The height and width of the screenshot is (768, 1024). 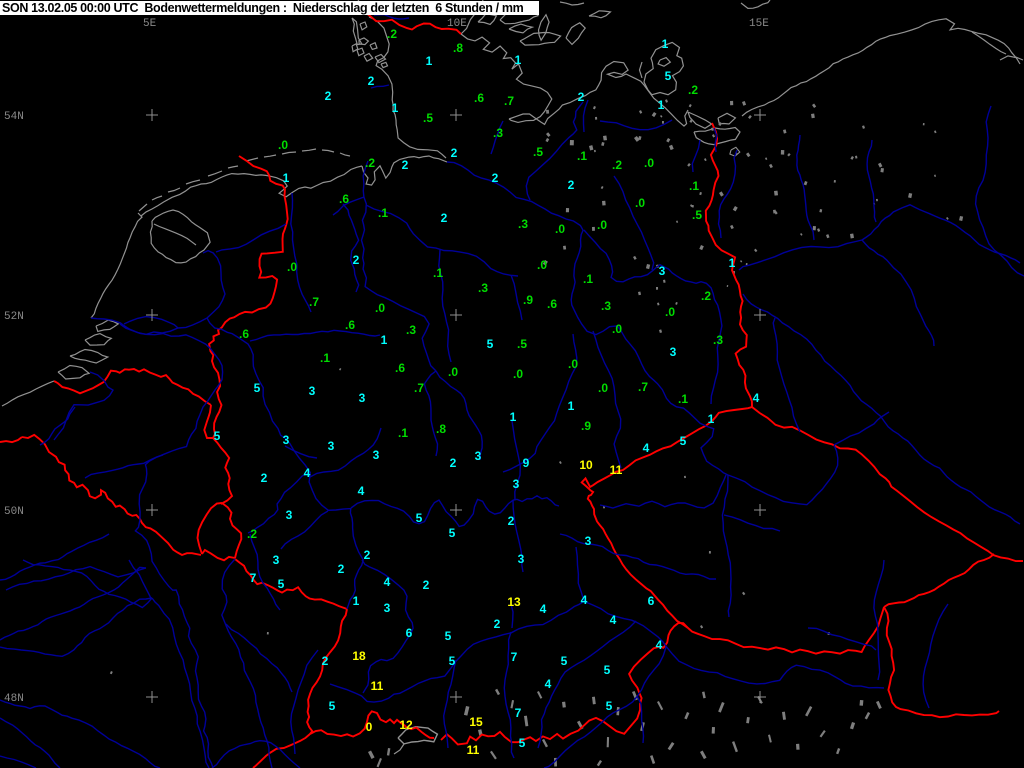 What do you see at coordinates (528, 300) in the screenshot?
I see `svg-text: .9` at bounding box center [528, 300].